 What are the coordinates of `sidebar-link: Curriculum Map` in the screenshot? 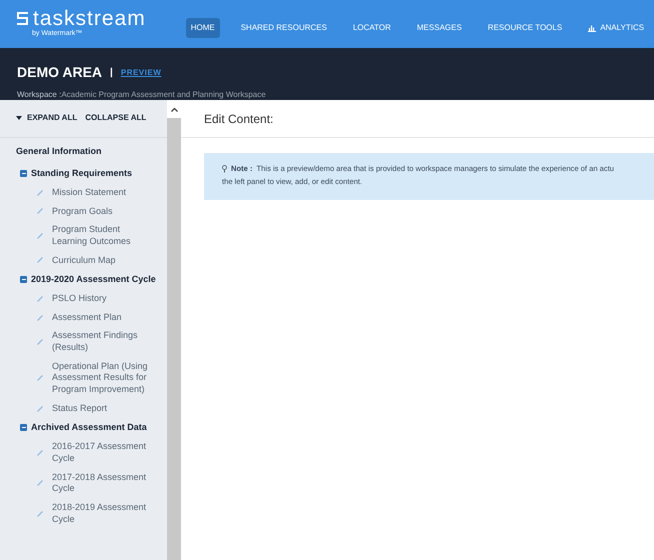 It's located at (84, 260).